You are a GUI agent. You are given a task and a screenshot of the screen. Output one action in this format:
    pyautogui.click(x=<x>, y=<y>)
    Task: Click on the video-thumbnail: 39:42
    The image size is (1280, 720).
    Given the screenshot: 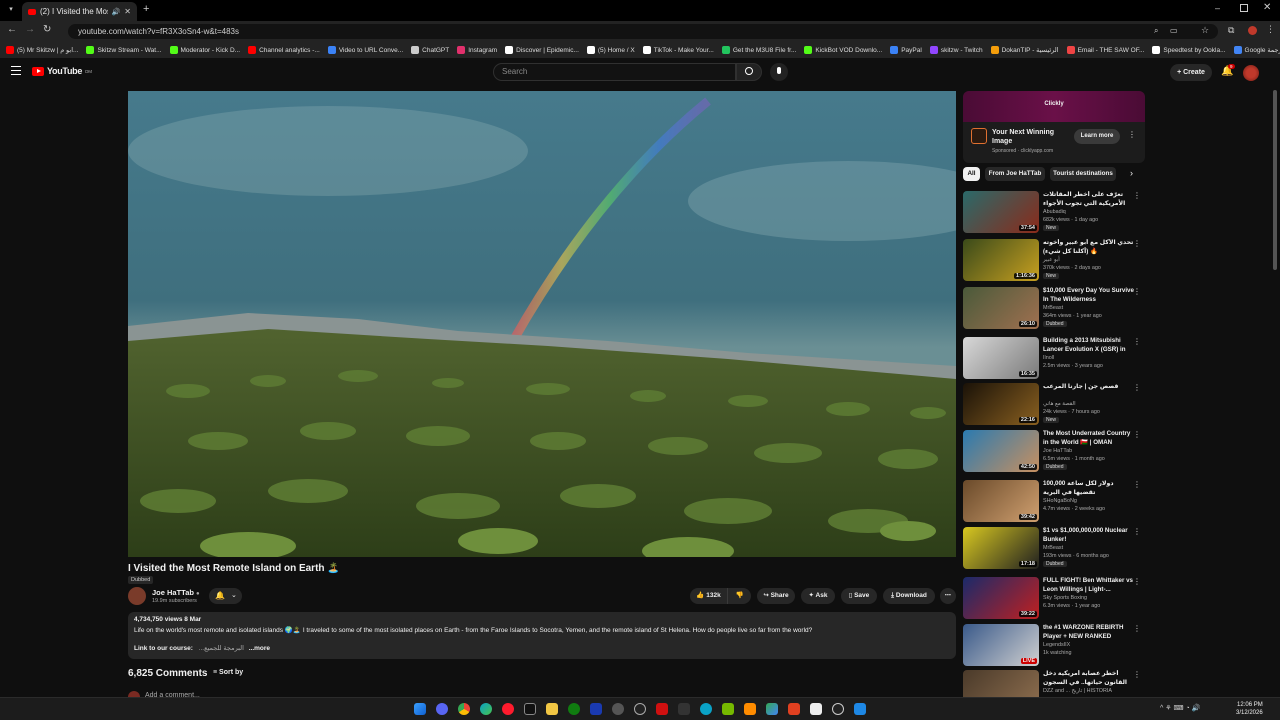 What is the action you would take?
    pyautogui.click(x=1001, y=501)
    